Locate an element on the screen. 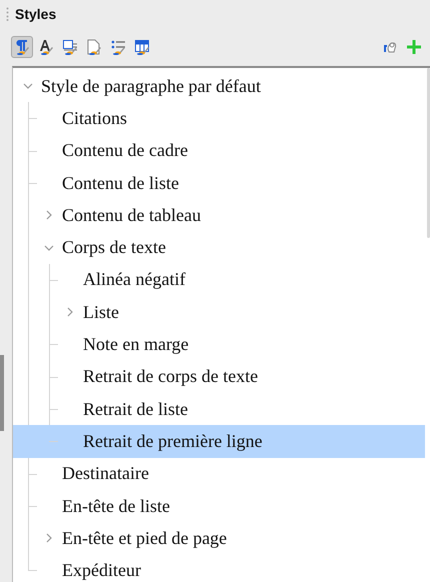 The image size is (430, 582). add-icon is located at coordinates (414, 47).